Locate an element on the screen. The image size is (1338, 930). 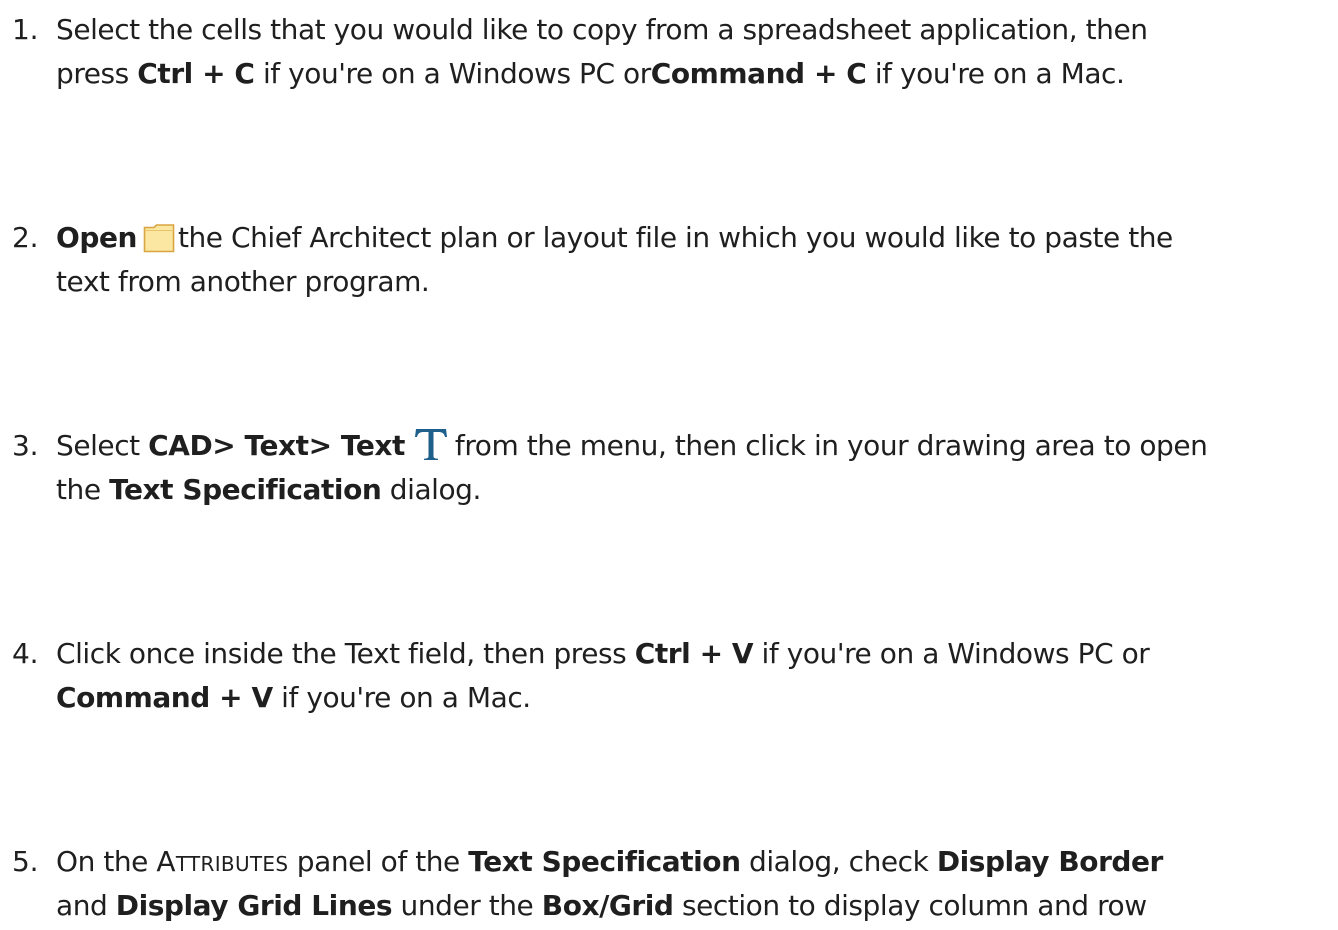
option-display-grid-lines: Display Grid Lines is located at coordinates (254, 905).